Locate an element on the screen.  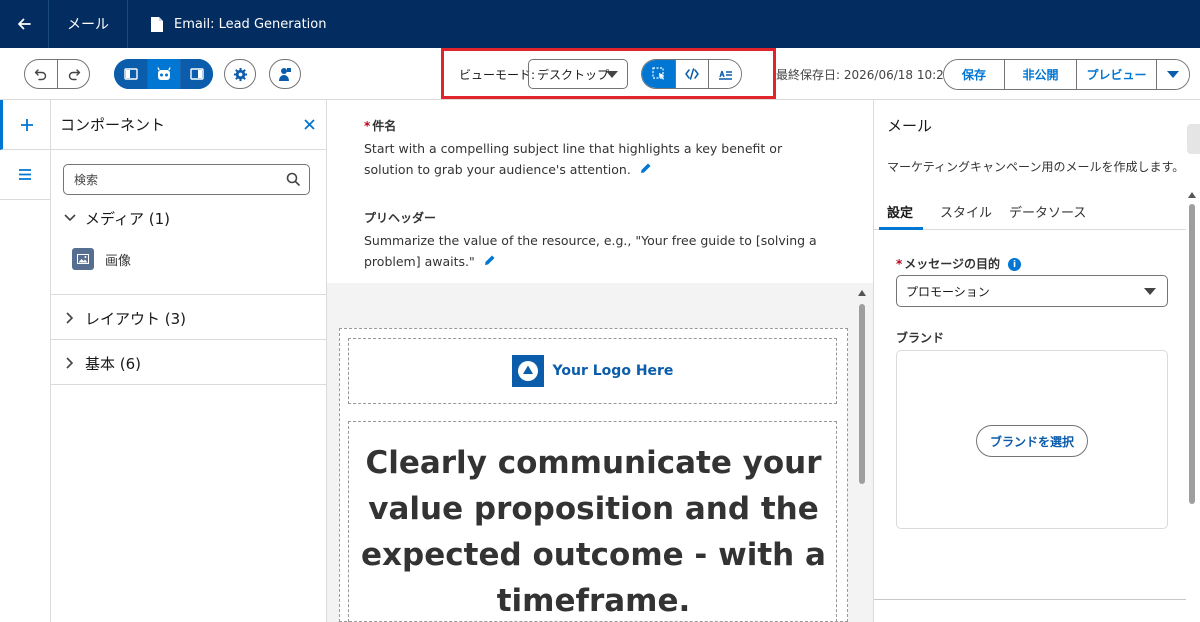
select-cursor-icon is located at coordinates (657, 73).